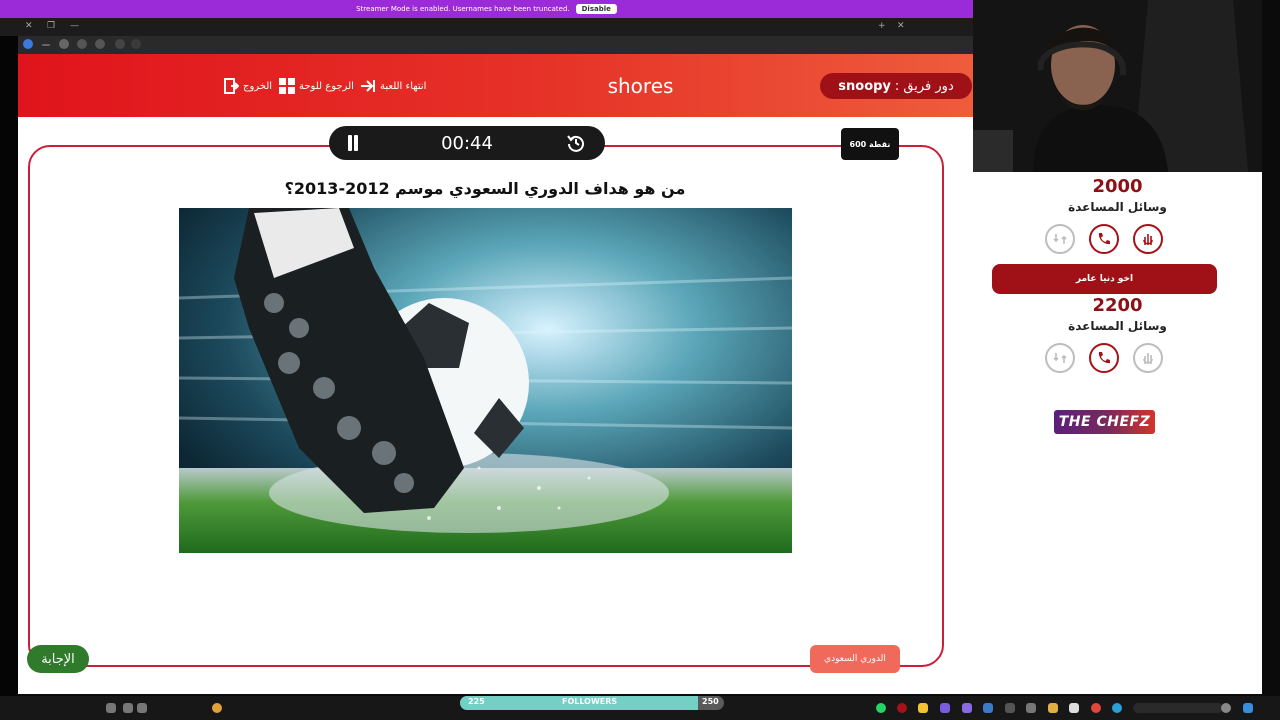 The height and width of the screenshot is (720, 1280). What do you see at coordinates (1104, 279) in the screenshot?
I see `team-2-name-pill: اخو دنيا عامر` at bounding box center [1104, 279].